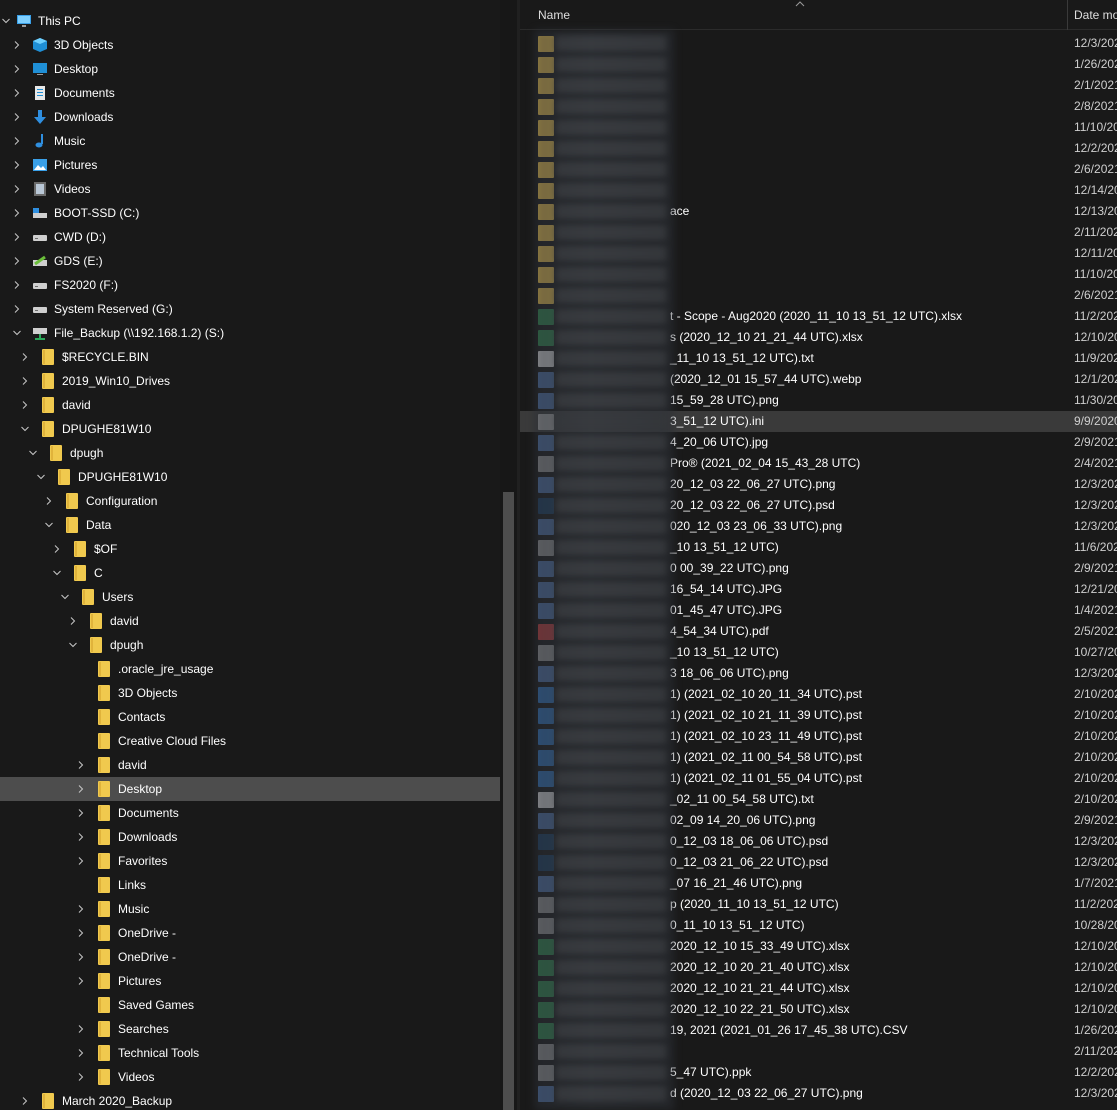  What do you see at coordinates (1095, 211) in the screenshot?
I see `file-date-modified: 12/13/20` at bounding box center [1095, 211].